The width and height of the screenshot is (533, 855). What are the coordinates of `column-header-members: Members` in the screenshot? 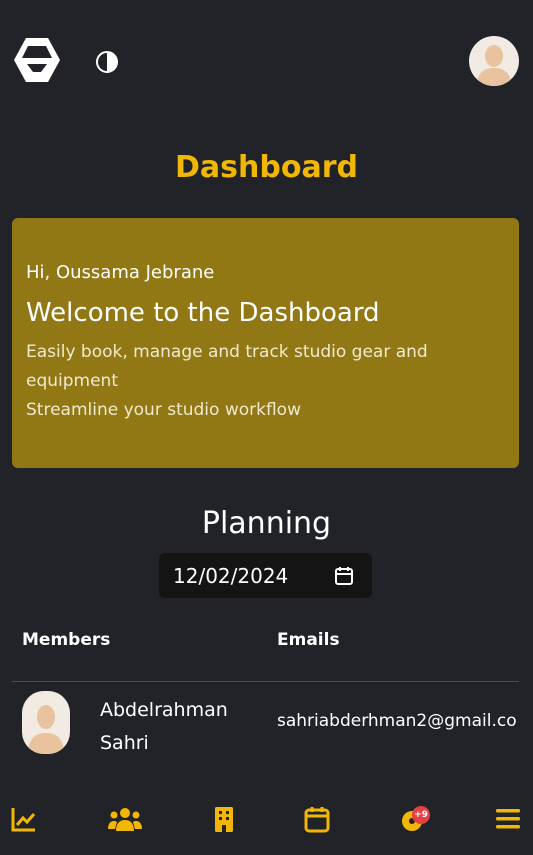 It's located at (66, 640).